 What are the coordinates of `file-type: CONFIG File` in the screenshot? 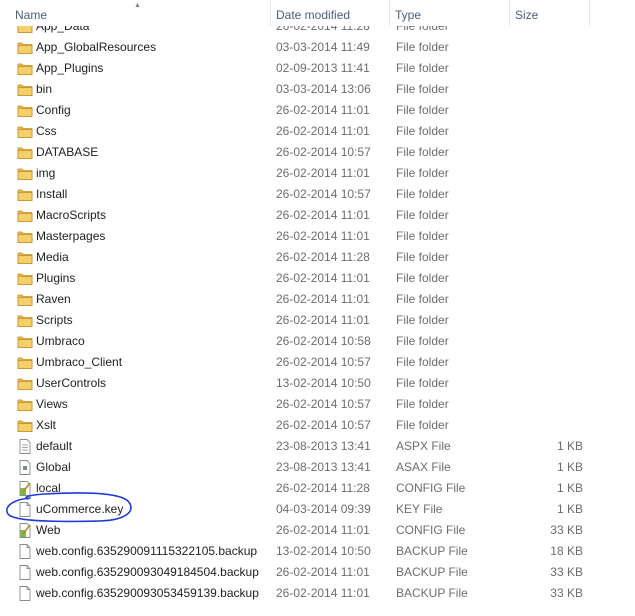 It's located at (431, 488).